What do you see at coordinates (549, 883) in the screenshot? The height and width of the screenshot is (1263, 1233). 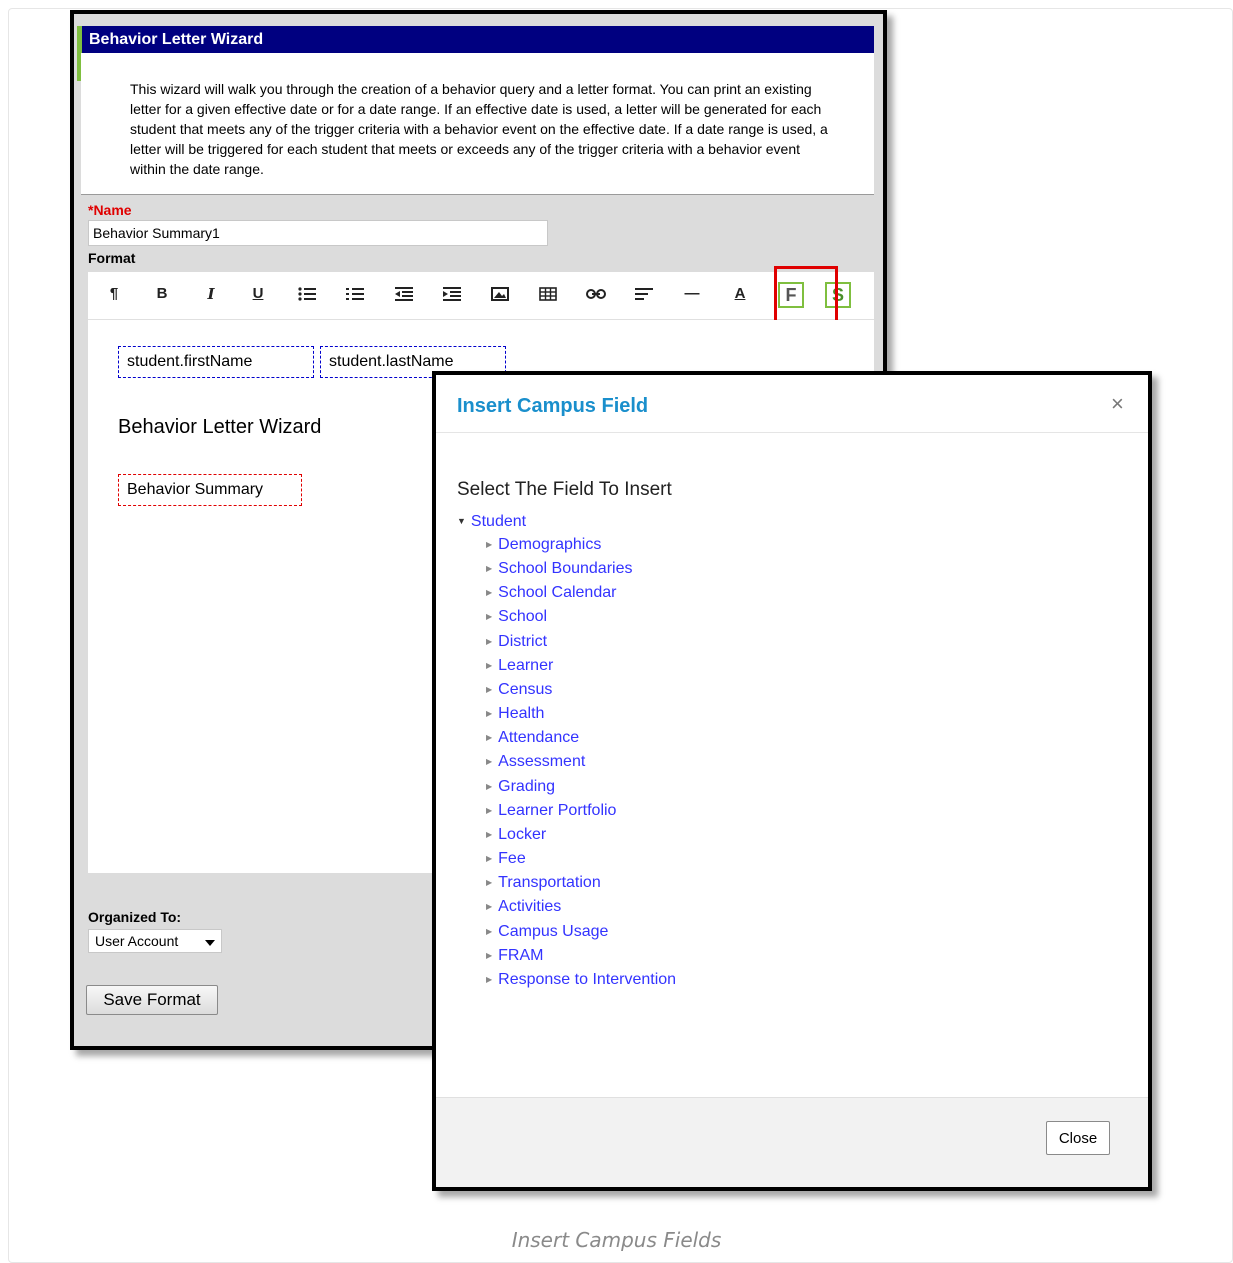 I see `tree-item-label: Transportation` at bounding box center [549, 883].